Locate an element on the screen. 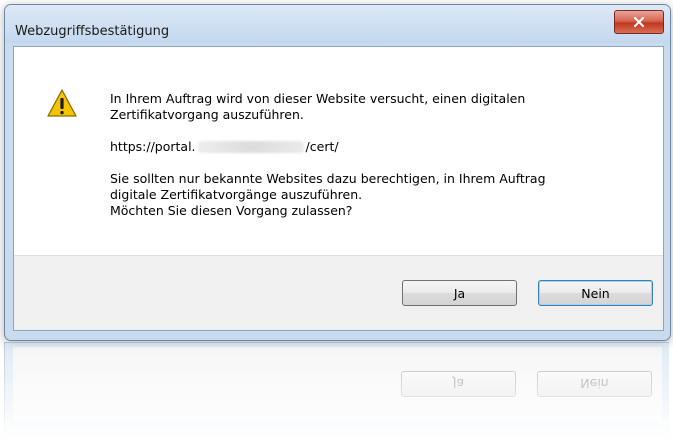 Image resolution: width=673 pixels, height=438 pixels. url-prefix: https://portal. is located at coordinates (153, 146).